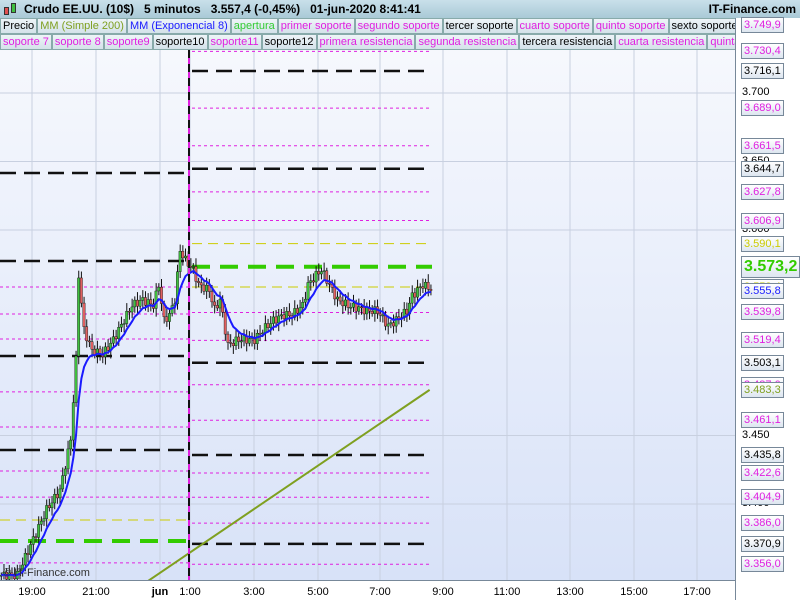 This screenshot has height=600, width=800. I want to click on indicator-tab: MM (Exponencial 8), so click(178, 26).